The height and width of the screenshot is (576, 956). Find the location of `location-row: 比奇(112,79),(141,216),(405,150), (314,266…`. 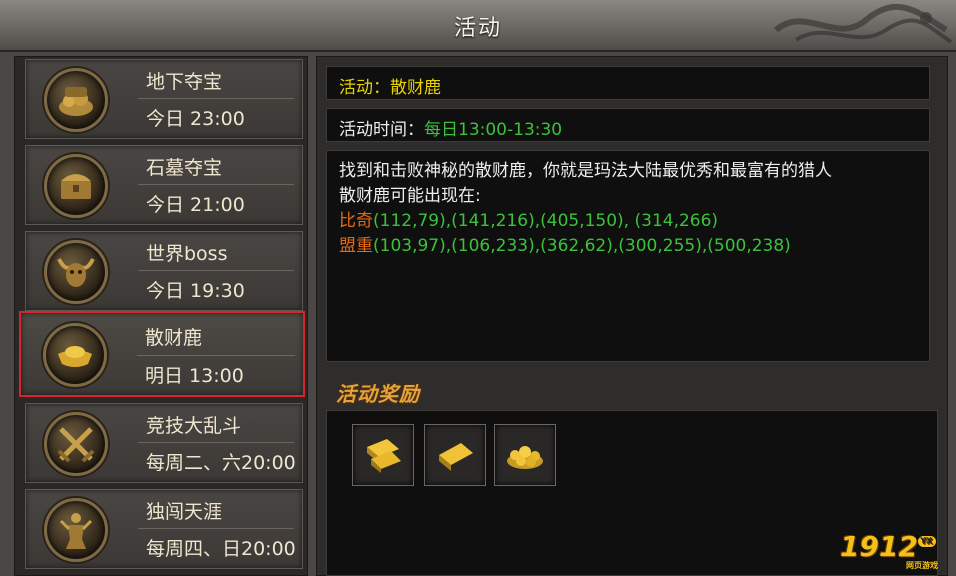

location-row: 比奇(112,79),(141,216),(405,150), (314,266… is located at coordinates (627, 221).